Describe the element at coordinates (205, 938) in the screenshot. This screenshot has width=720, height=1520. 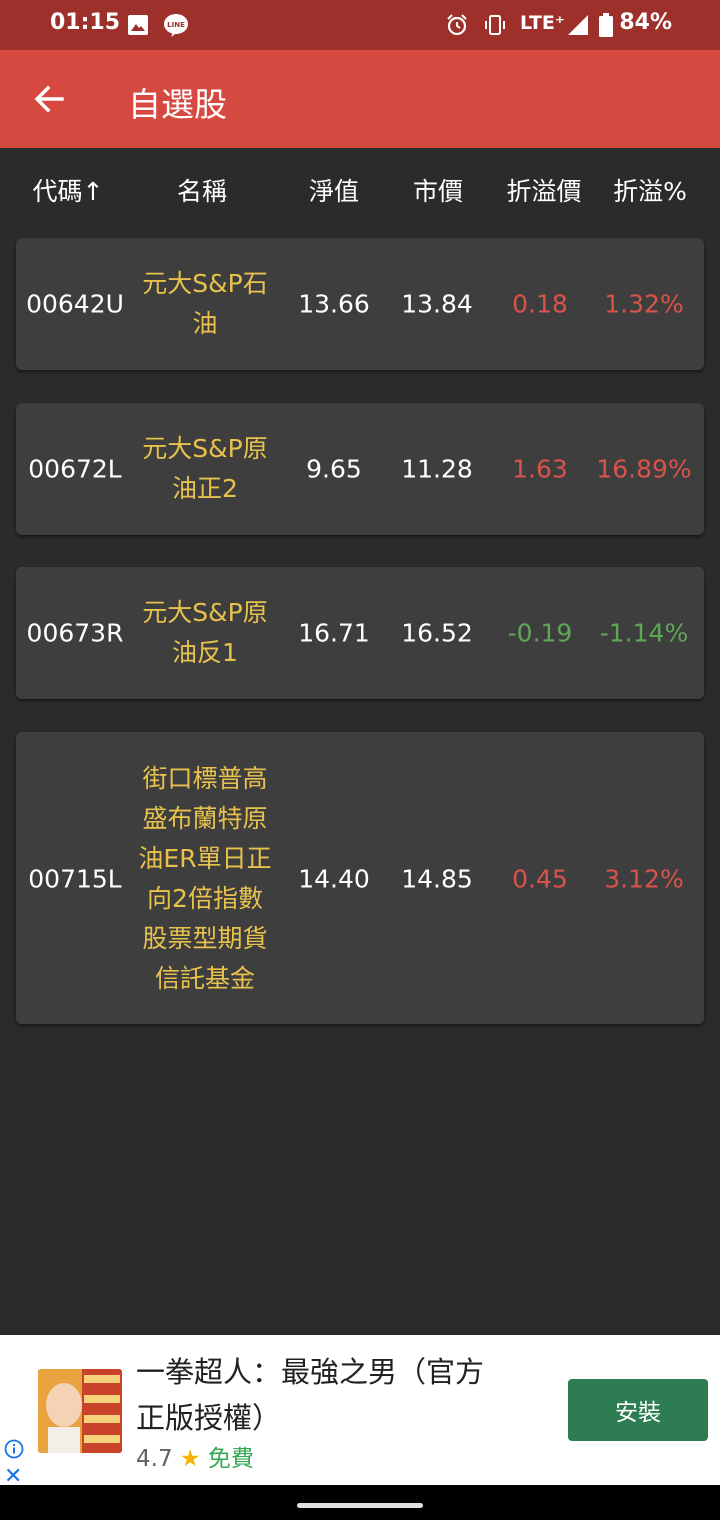
I see `stock-name-line: 股票型期貨` at that location.